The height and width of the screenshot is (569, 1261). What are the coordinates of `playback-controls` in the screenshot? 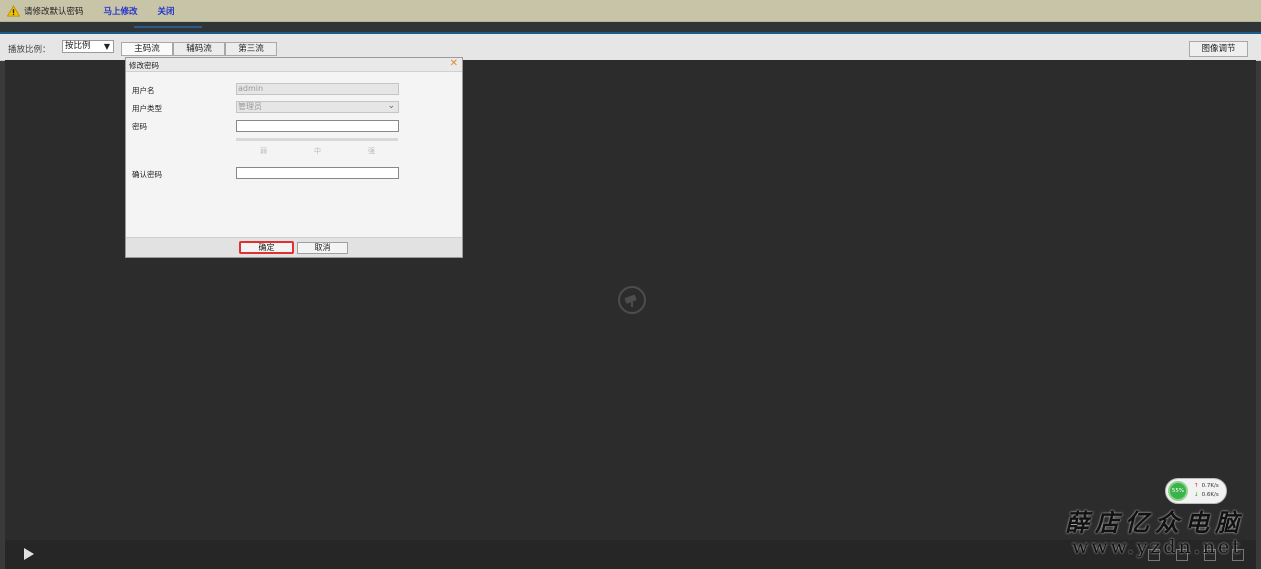 It's located at (630, 554).